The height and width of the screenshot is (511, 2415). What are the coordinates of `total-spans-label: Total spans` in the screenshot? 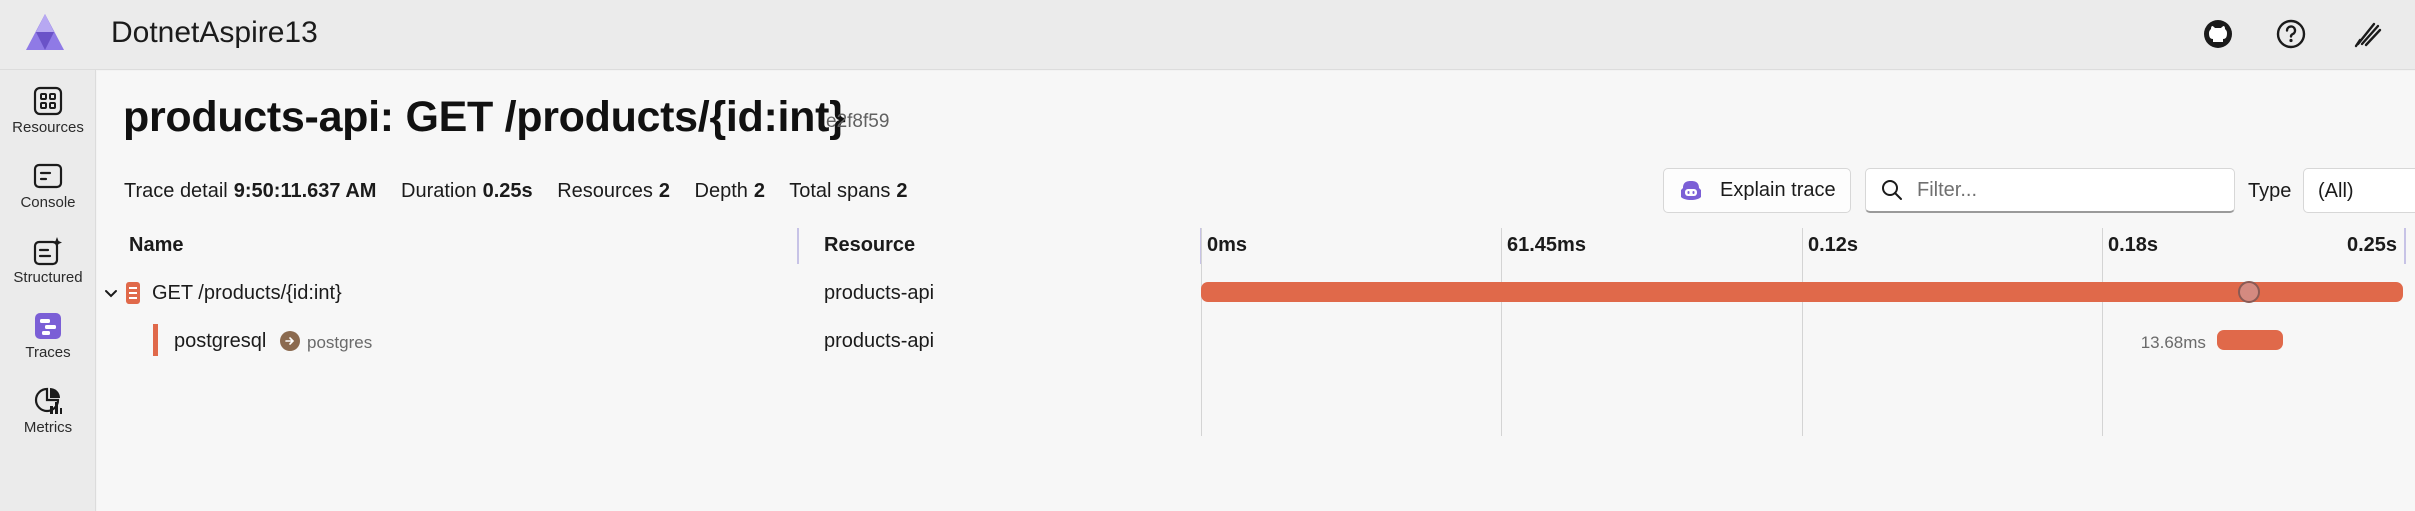 It's located at (840, 191).